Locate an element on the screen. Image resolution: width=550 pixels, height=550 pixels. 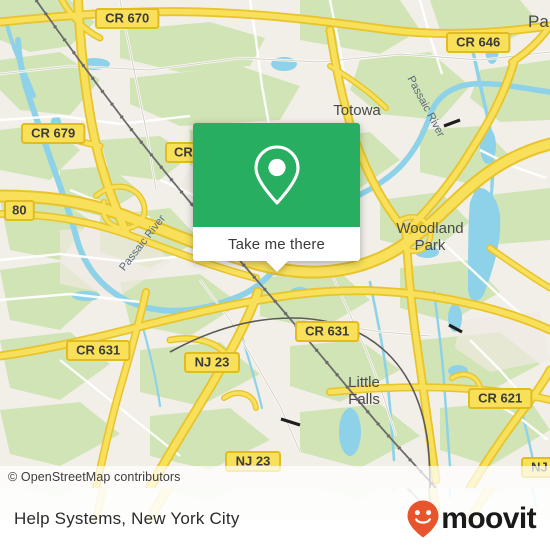
road-shield: CR 670 is located at coordinates (127, 18).